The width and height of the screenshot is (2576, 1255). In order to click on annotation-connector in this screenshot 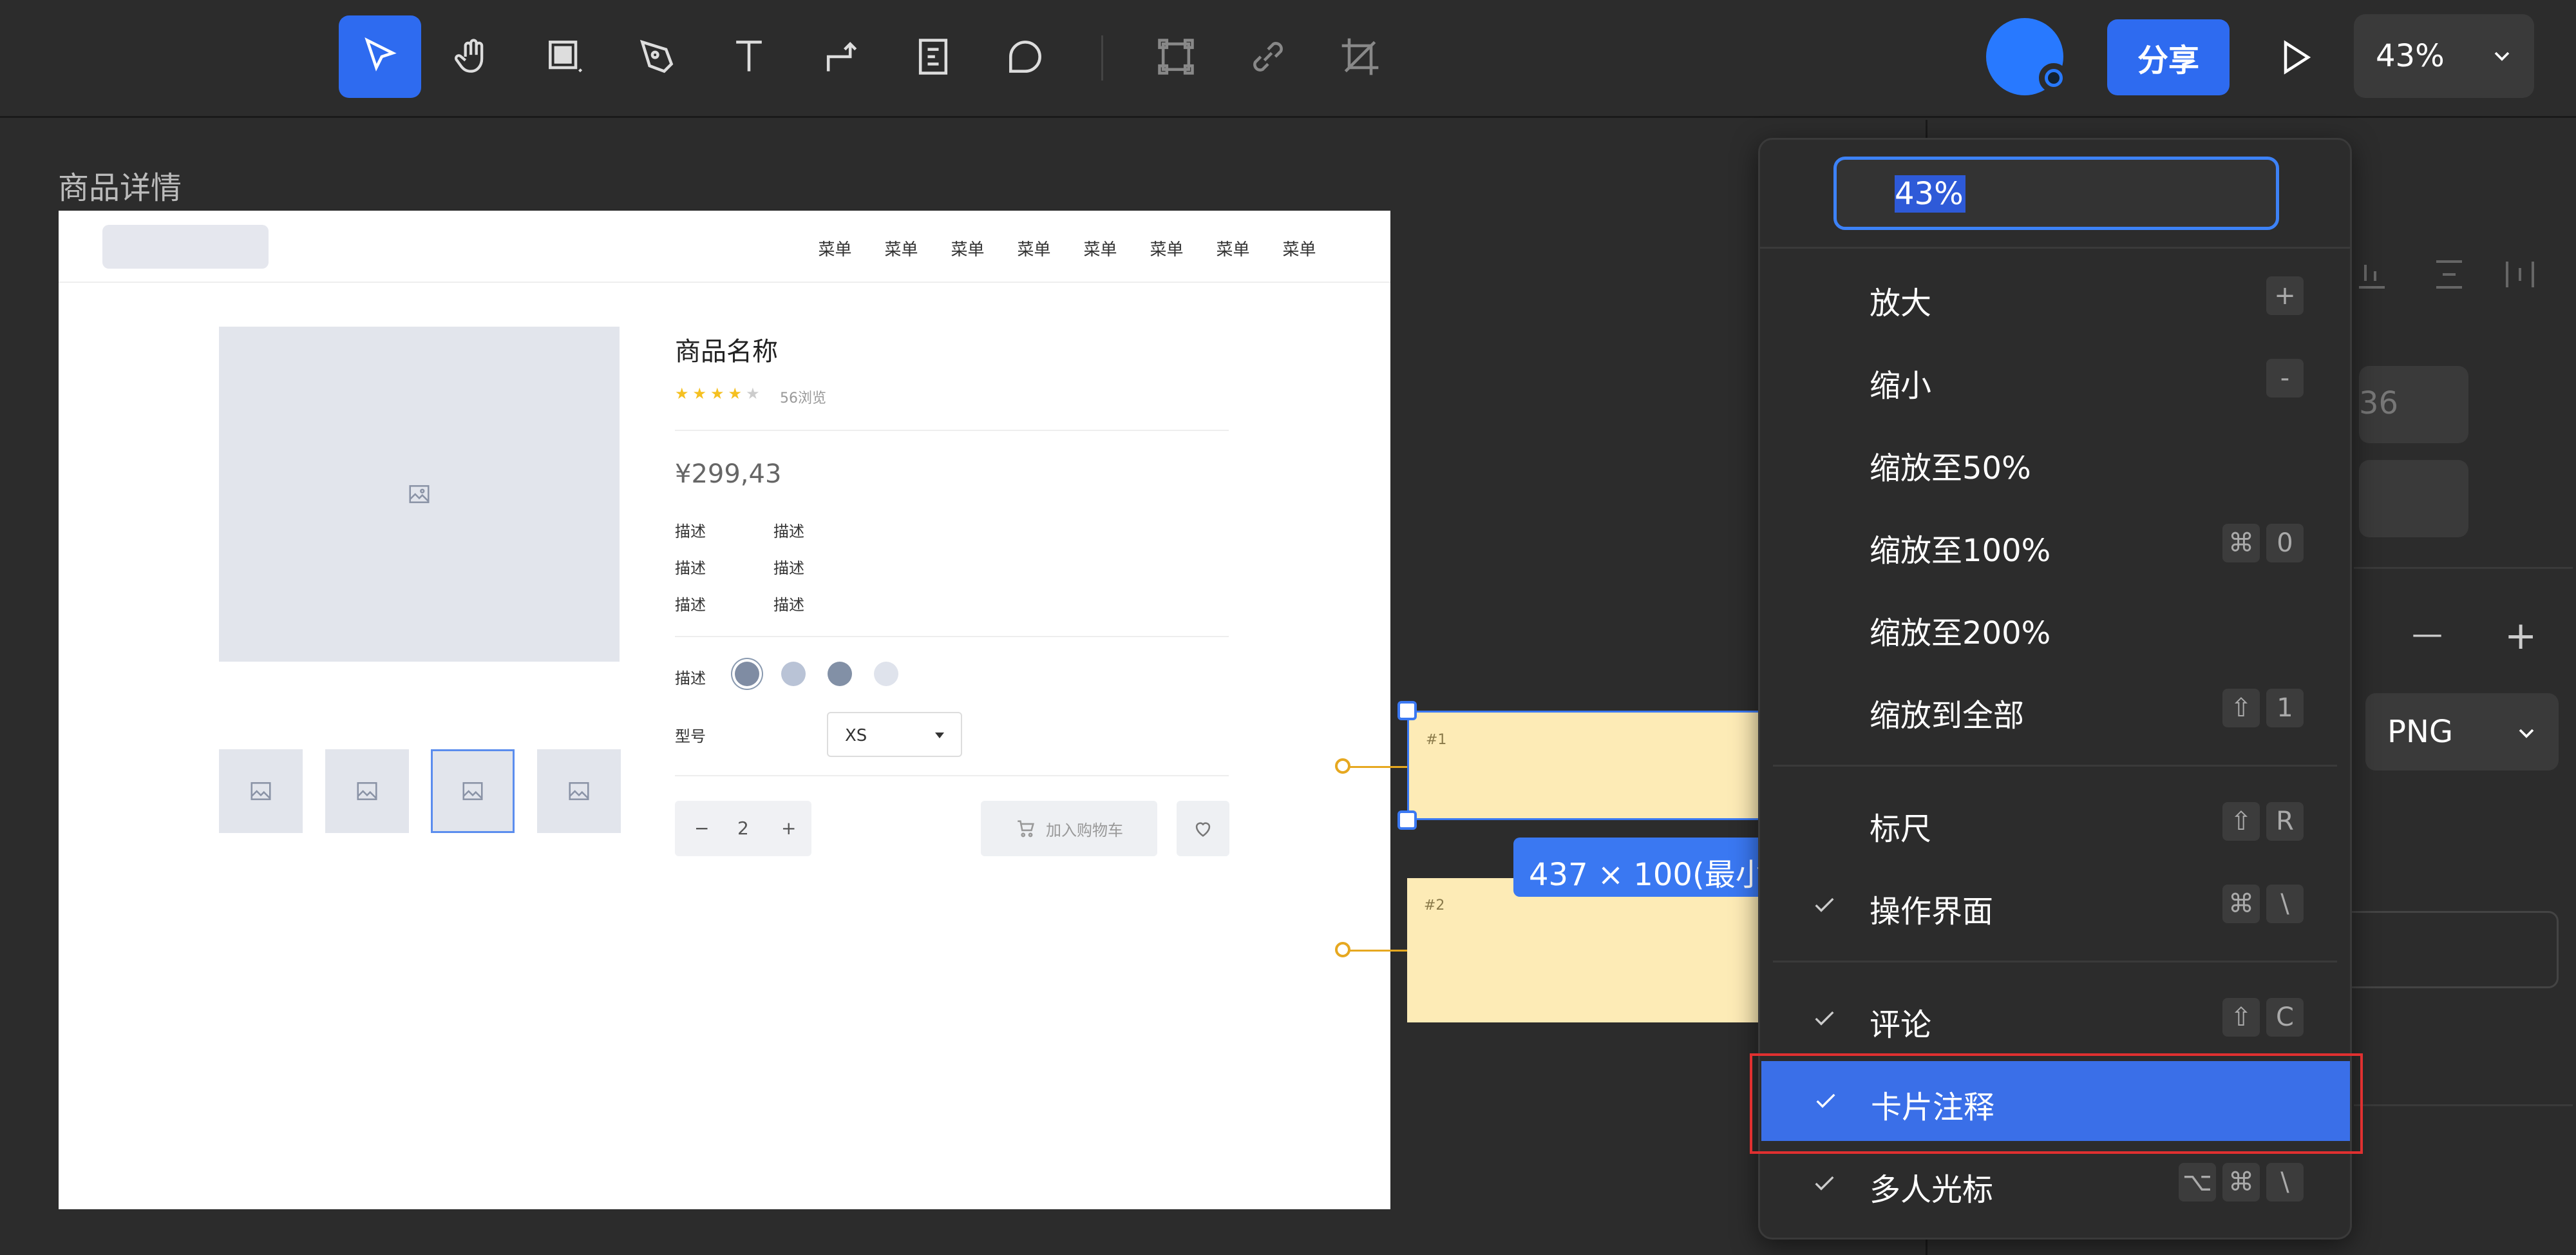, I will do `click(1375, 951)`.